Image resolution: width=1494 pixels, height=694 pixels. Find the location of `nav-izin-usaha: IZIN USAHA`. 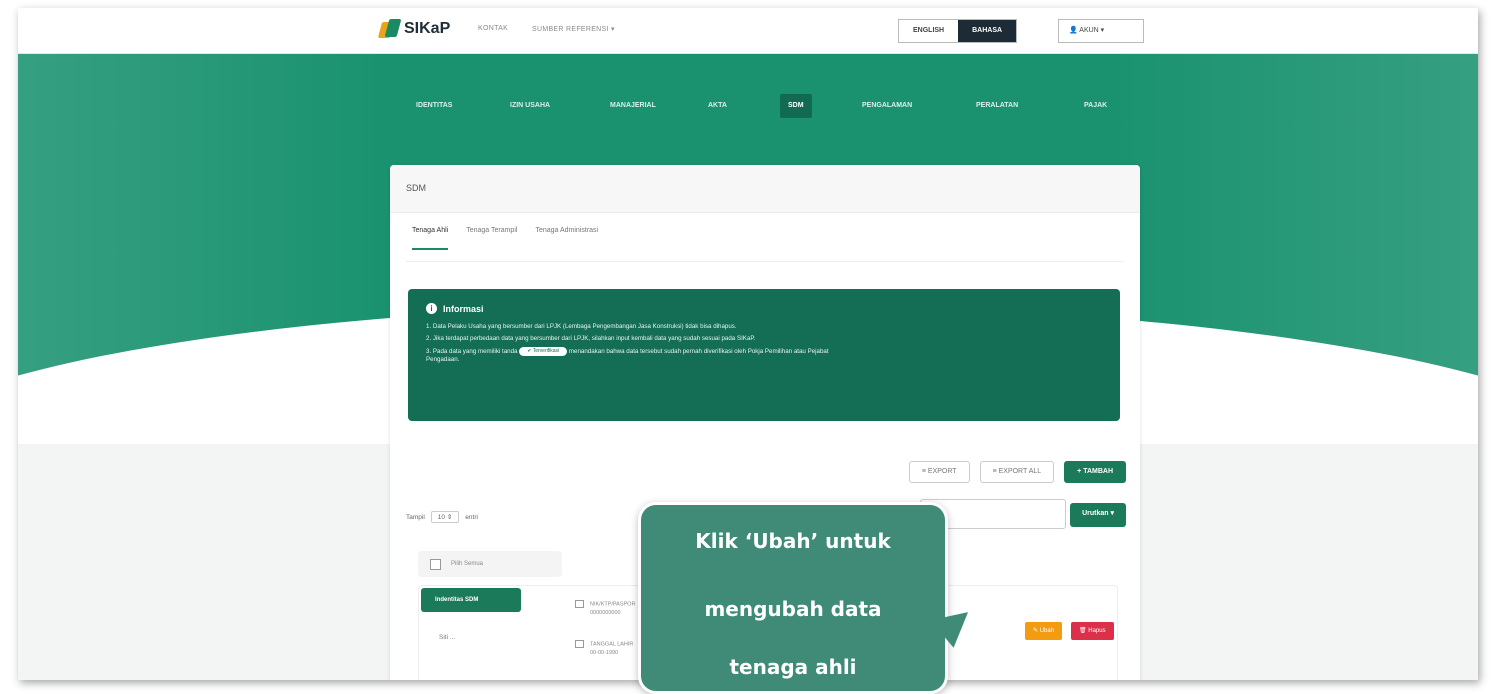

nav-izin-usaha: IZIN USAHA is located at coordinates (530, 106).